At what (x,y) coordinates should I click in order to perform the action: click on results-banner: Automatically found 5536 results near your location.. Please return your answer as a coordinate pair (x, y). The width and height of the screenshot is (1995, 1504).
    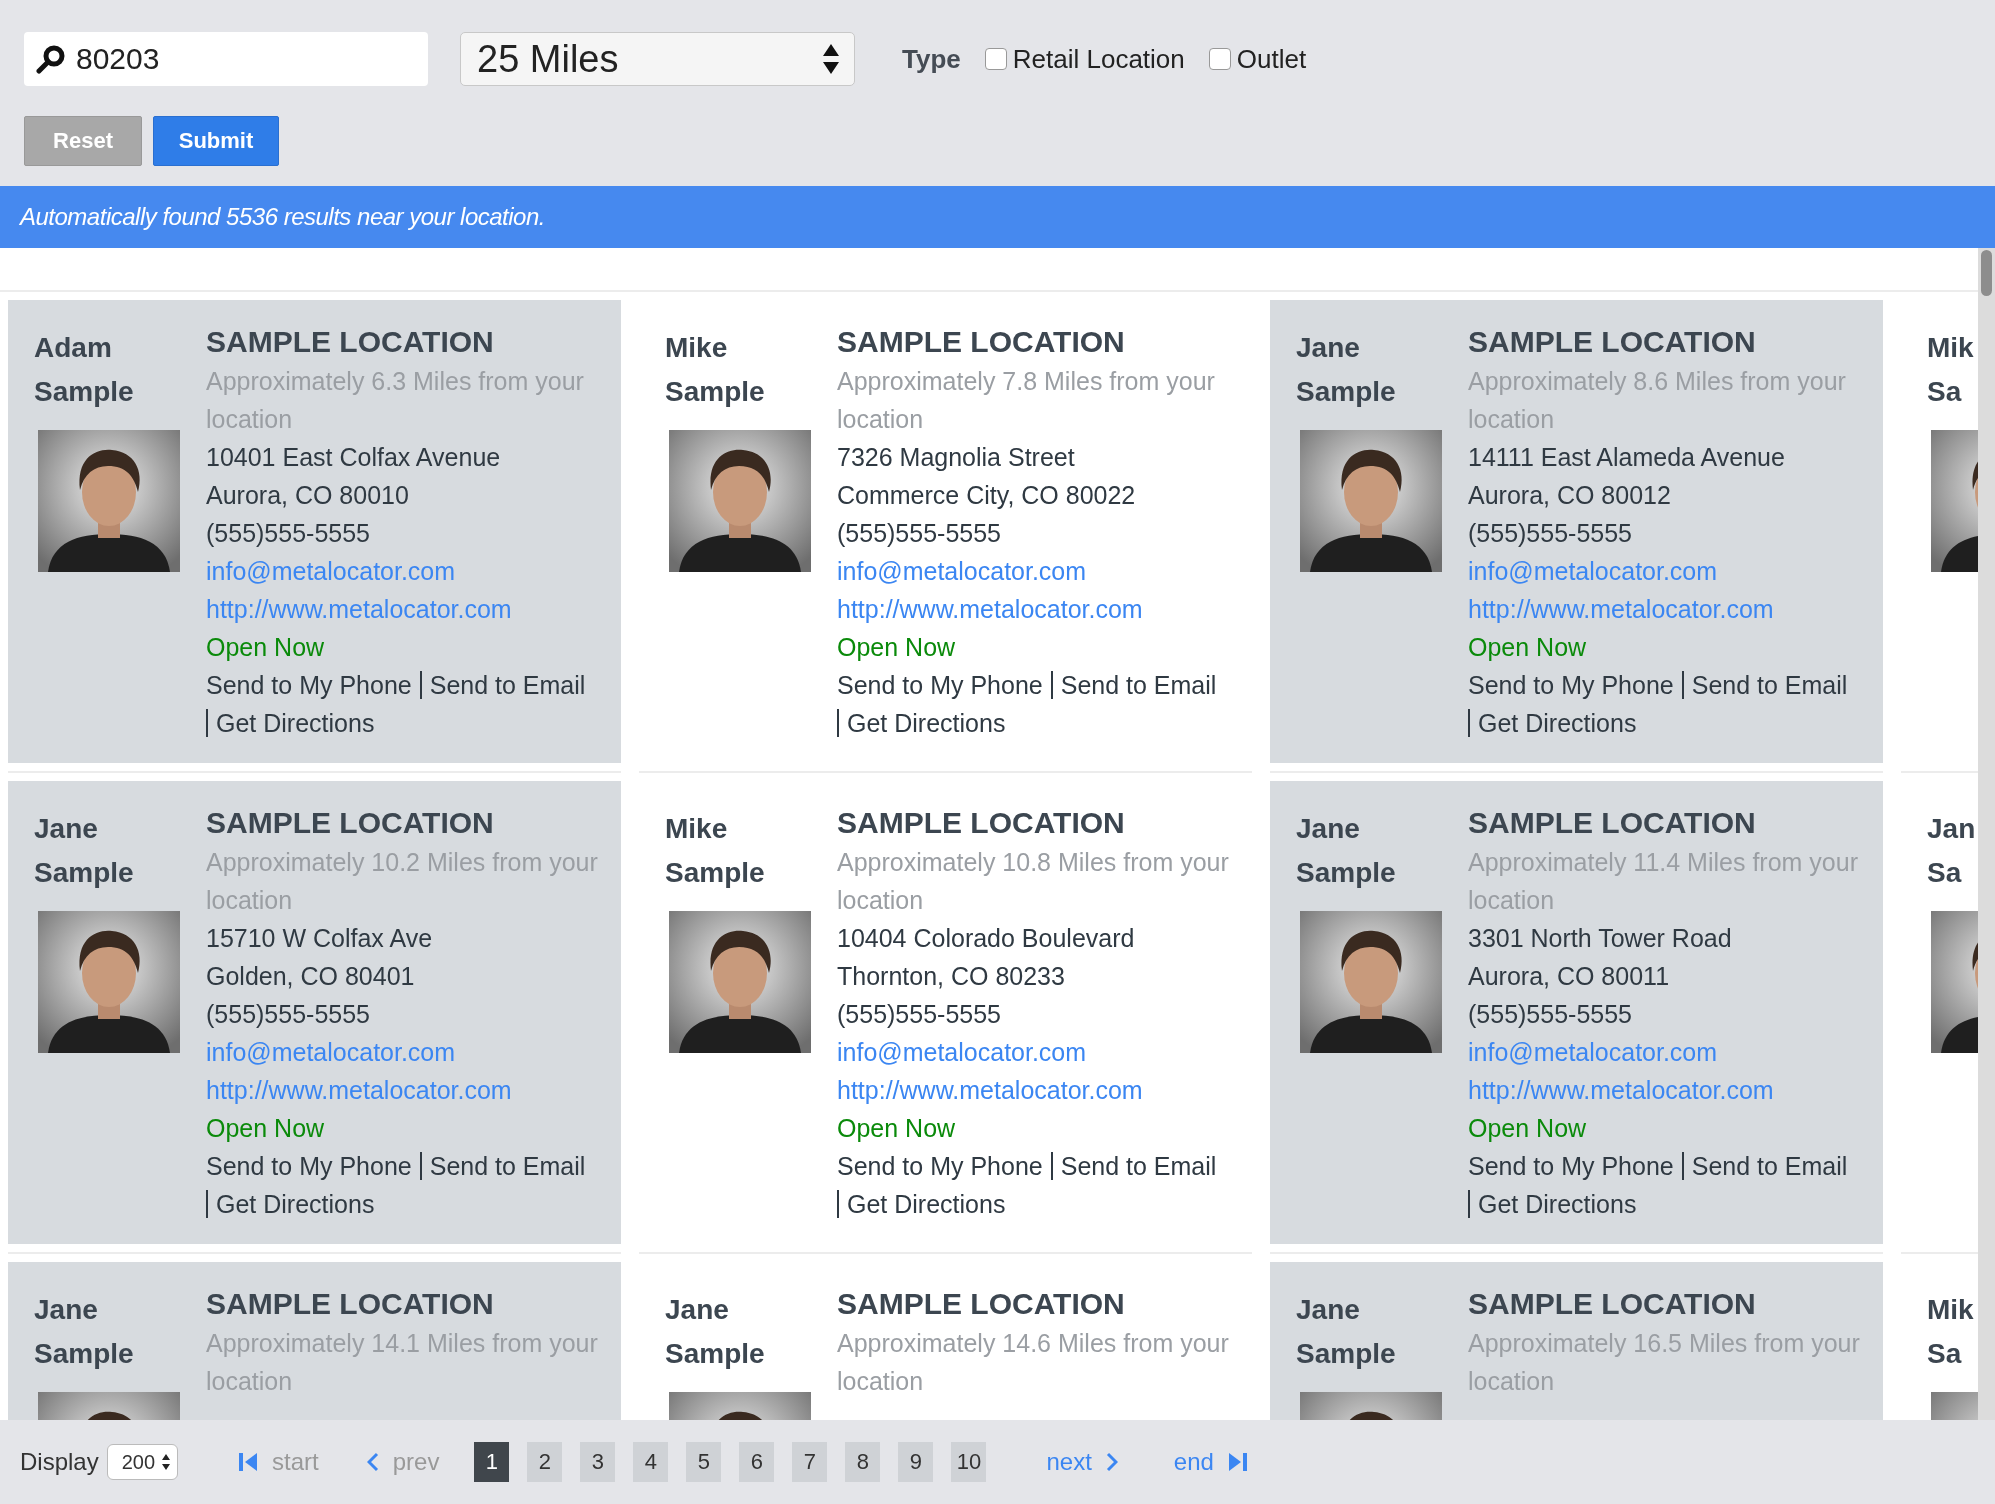
    Looking at the image, I should click on (997, 217).